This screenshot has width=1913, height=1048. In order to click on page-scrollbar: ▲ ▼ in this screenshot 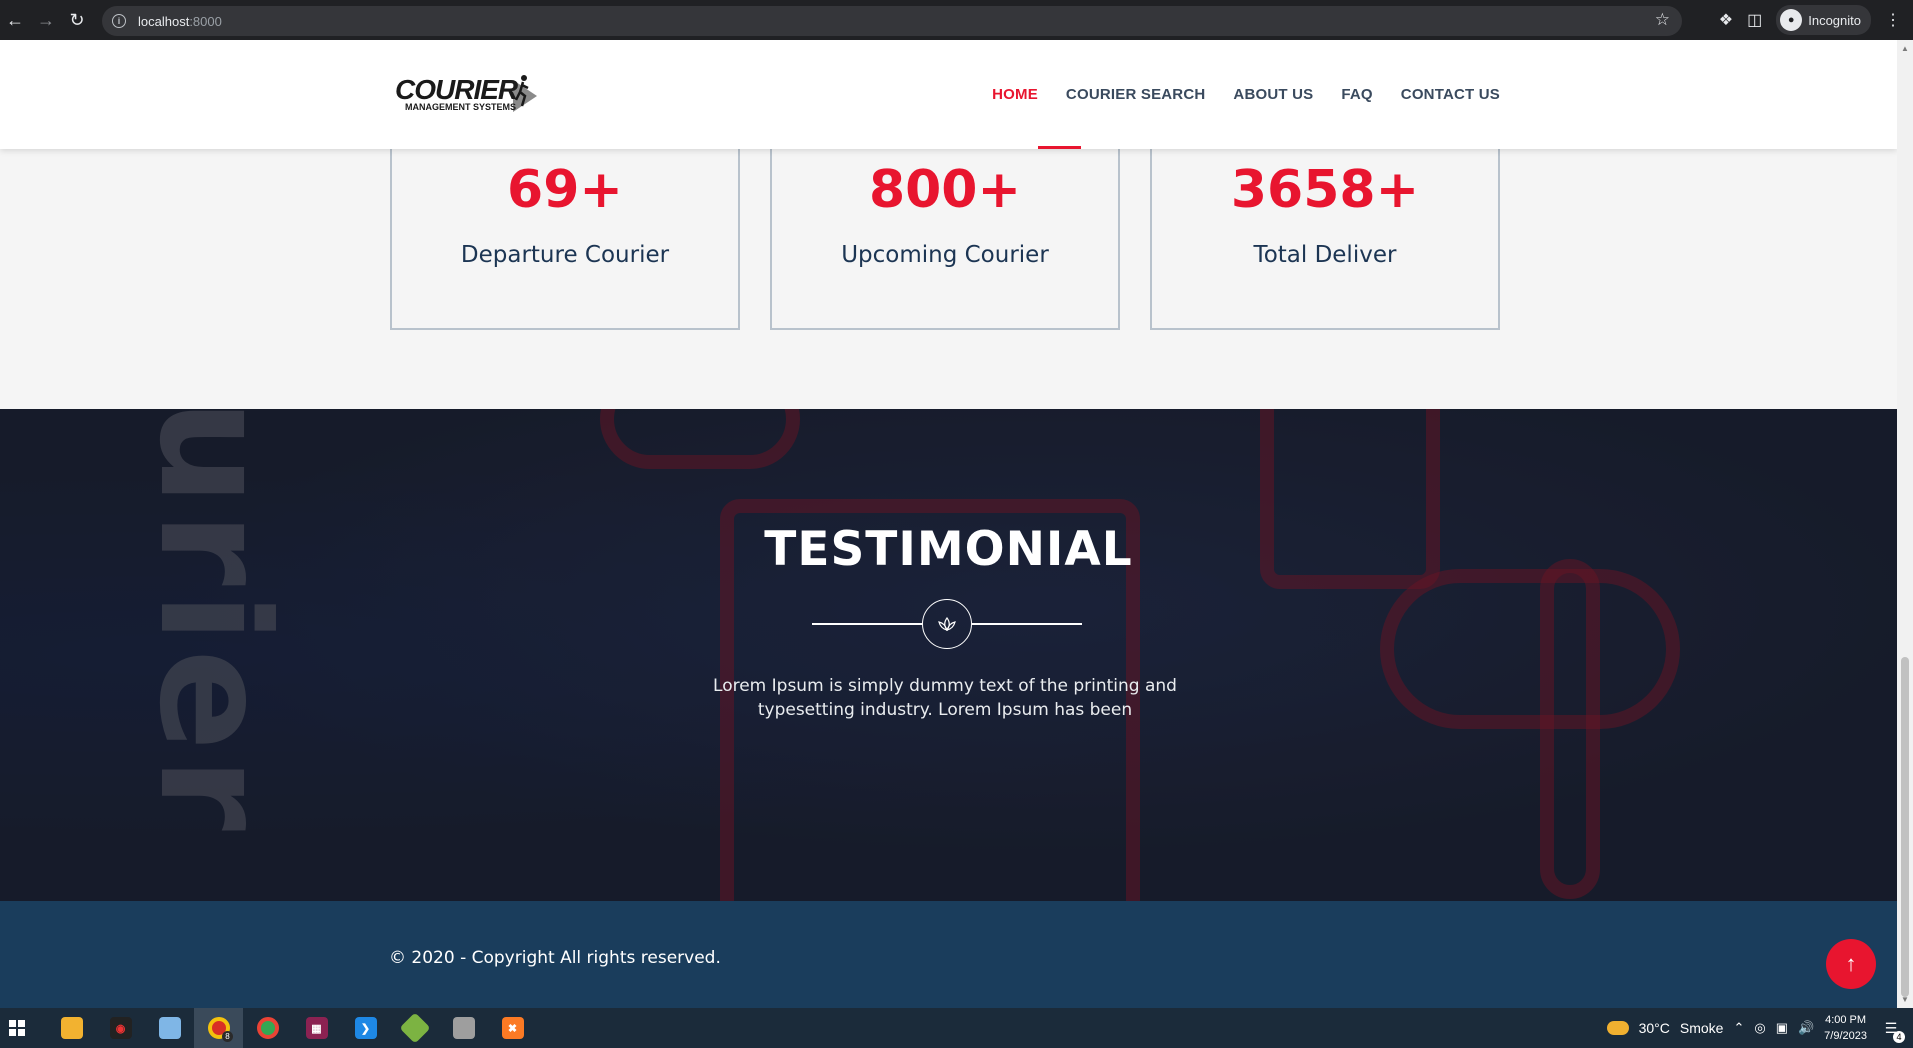, I will do `click(1905, 524)`.